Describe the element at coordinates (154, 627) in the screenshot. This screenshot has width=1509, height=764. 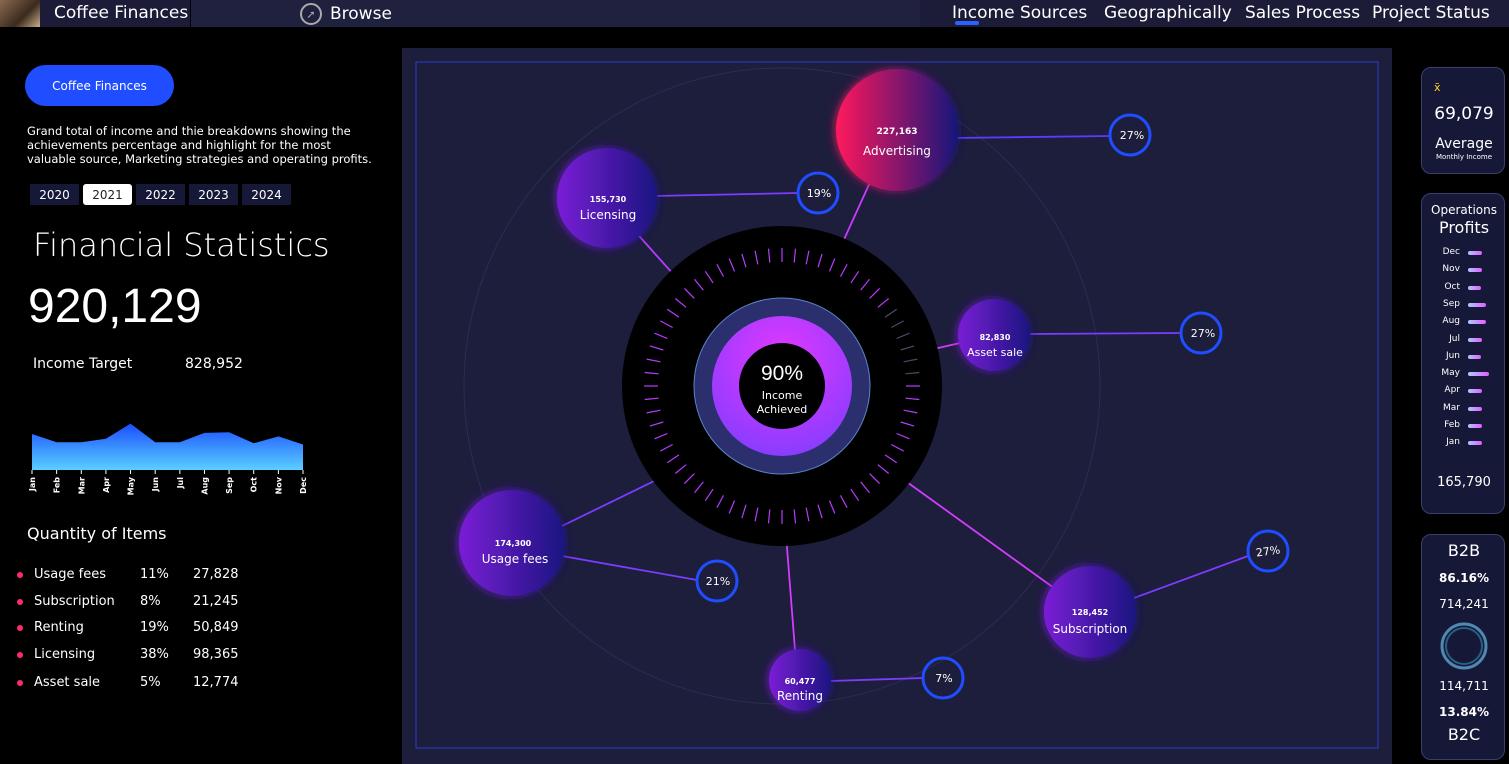
I see `item-pct: 19%` at that location.